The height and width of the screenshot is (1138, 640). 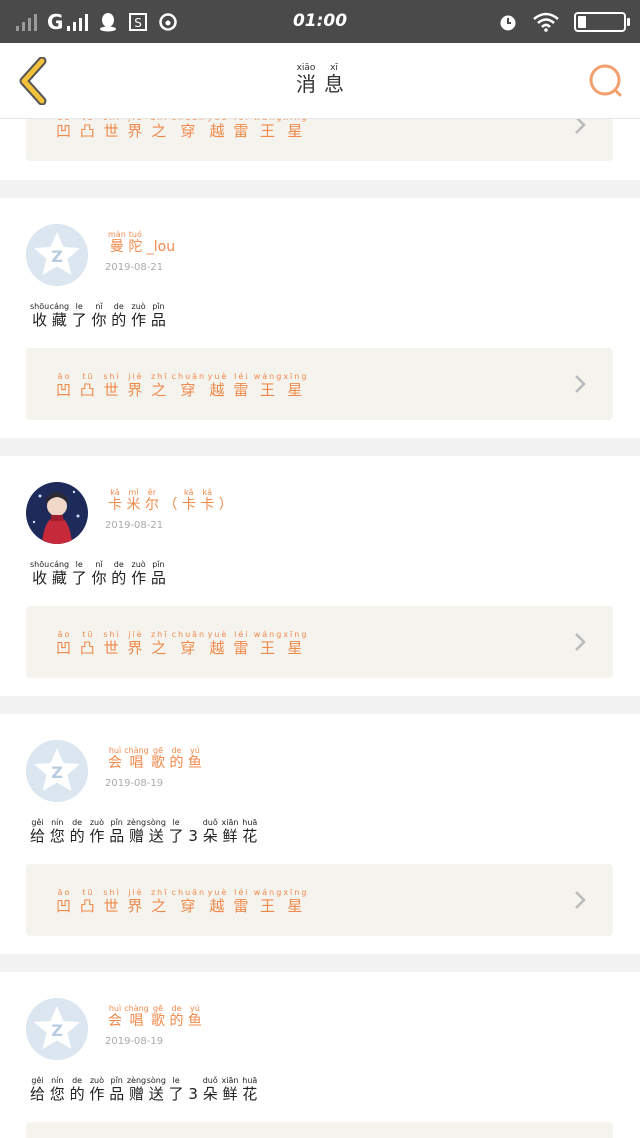 I want to click on ruby-char: 给gěi, so click(x=38, y=1089).